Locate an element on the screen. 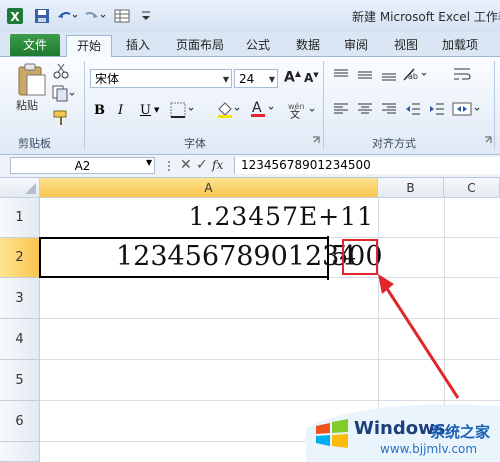  cut-icon is located at coordinates (61, 71).